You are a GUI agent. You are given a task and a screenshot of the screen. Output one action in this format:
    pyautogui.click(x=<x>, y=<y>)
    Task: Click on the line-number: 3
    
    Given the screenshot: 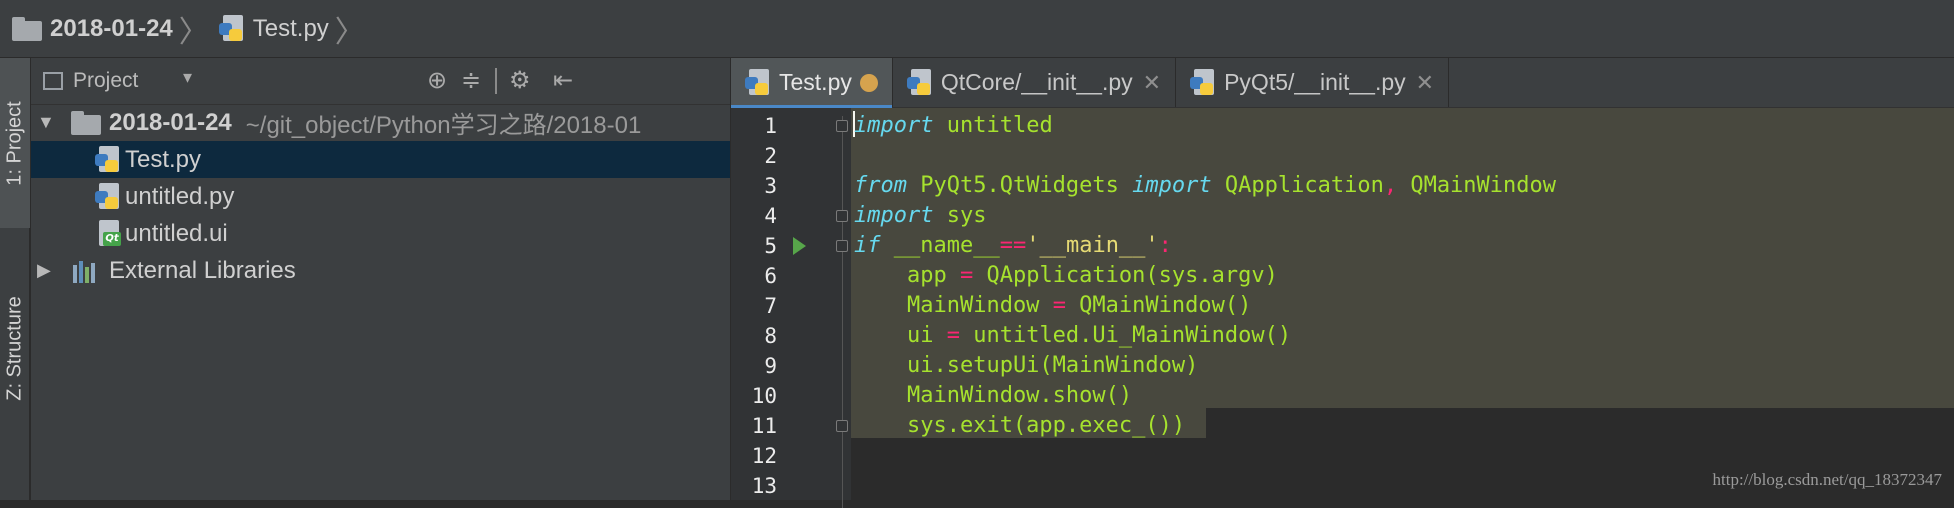 What is the action you would take?
    pyautogui.click(x=770, y=186)
    